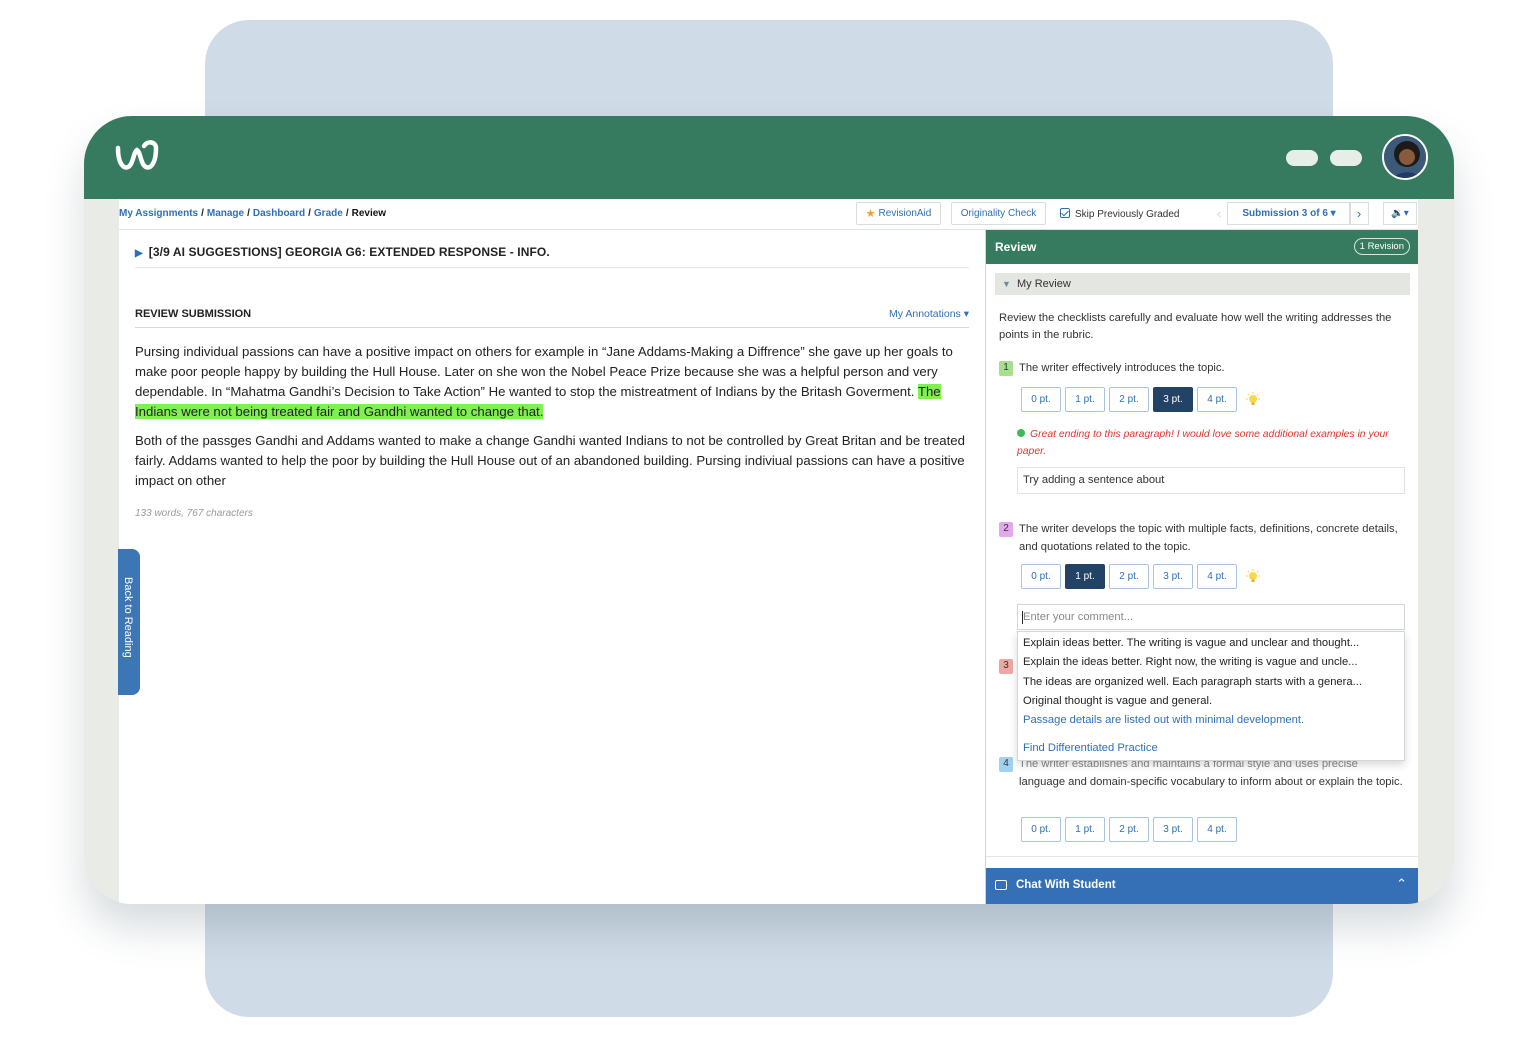  What do you see at coordinates (225, 213) in the screenshot?
I see `crumb-manage: Manage` at bounding box center [225, 213].